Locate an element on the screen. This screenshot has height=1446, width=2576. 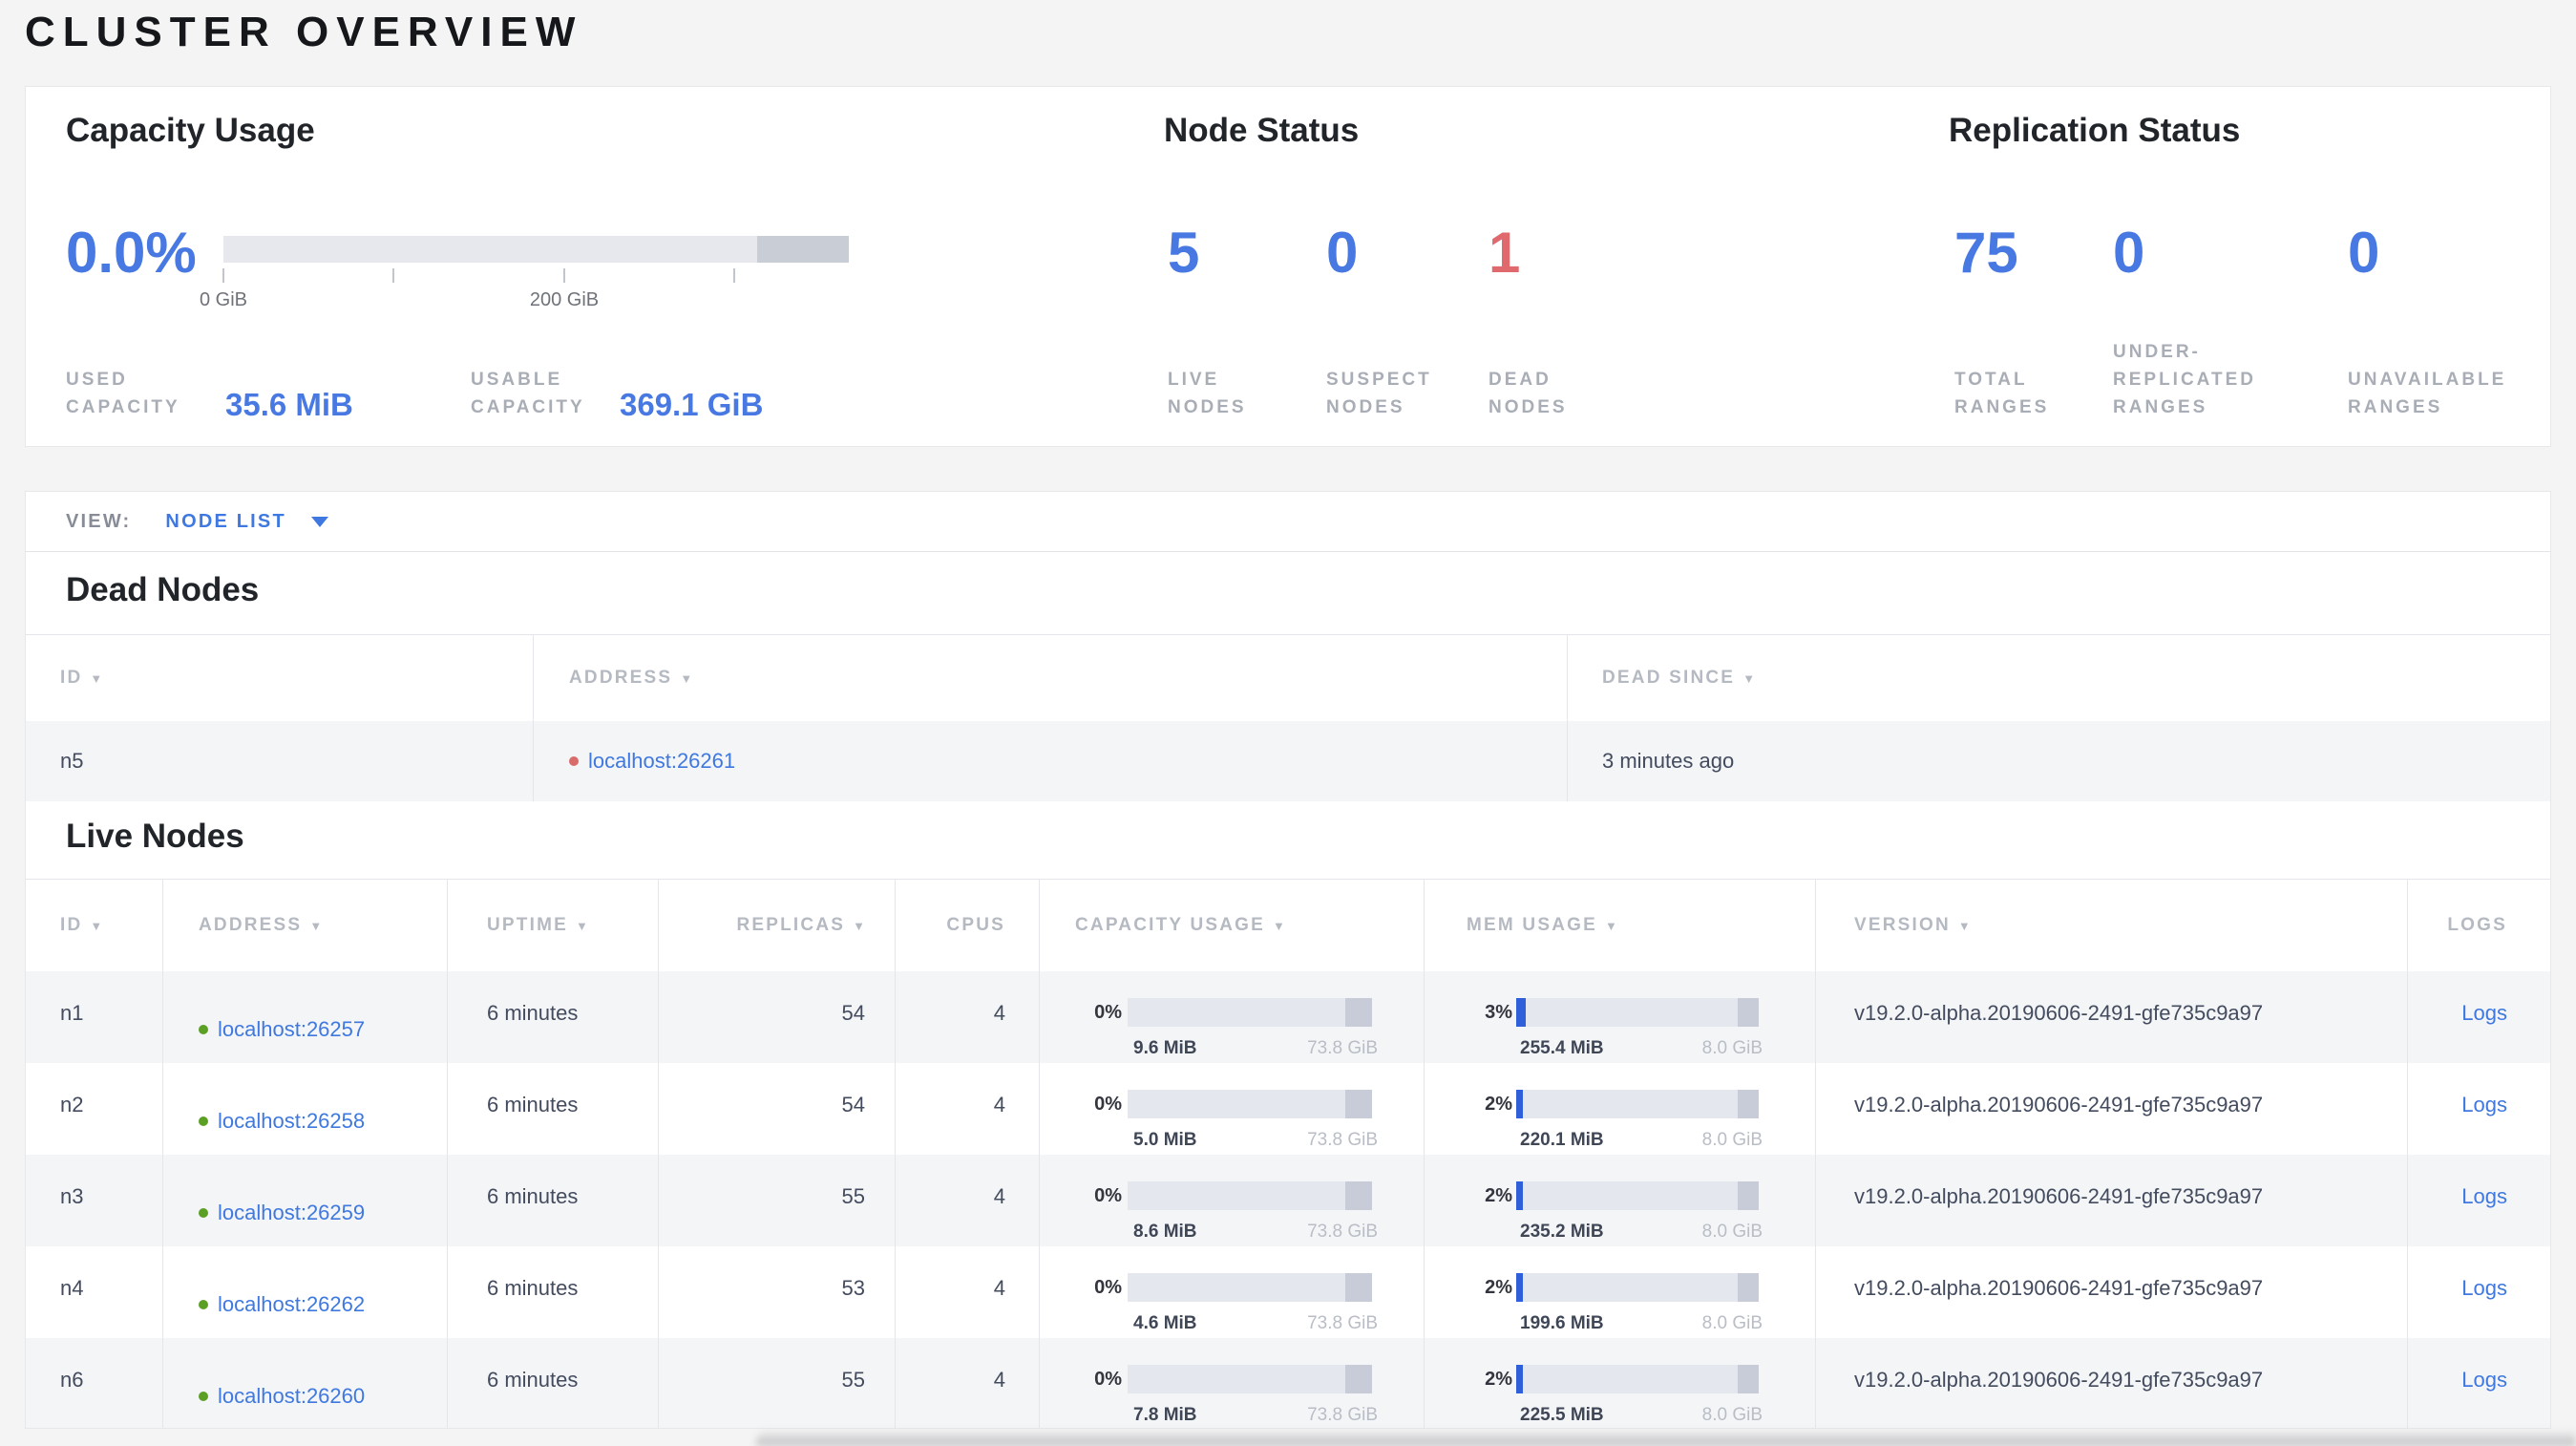
node-version: v19.2.0-alpha.20190606-2491-gfe735c9a97 is located at coordinates (2111, 1017).